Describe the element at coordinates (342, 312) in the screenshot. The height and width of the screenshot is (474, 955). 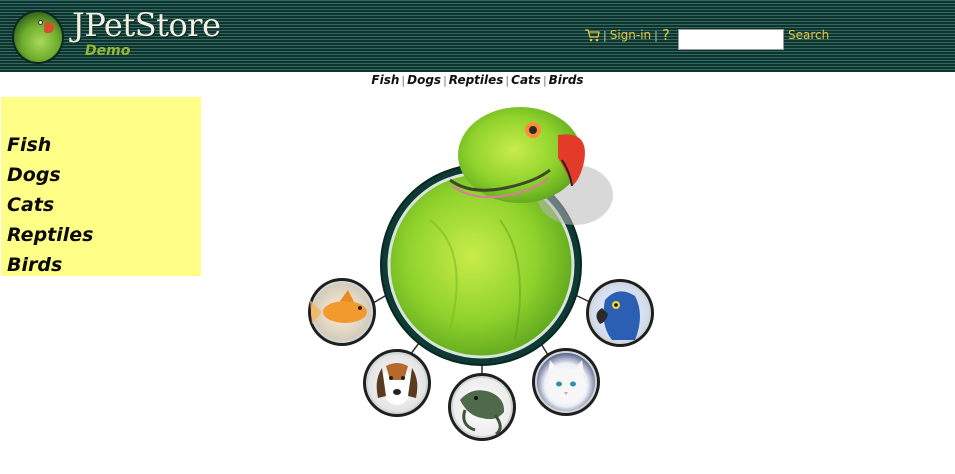
I see `fish-thumbnail` at that location.